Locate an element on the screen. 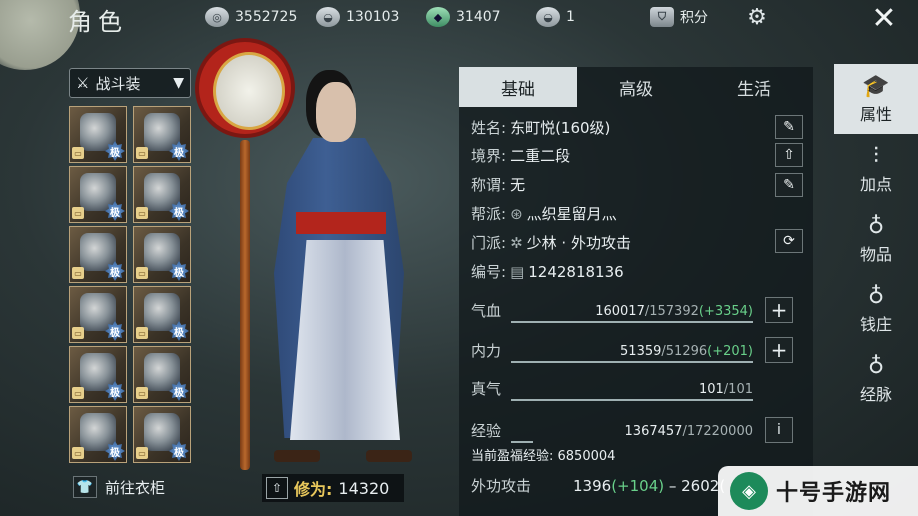 The width and height of the screenshot is (918, 516). sect-emblem-icon: ✲ is located at coordinates (516, 242).